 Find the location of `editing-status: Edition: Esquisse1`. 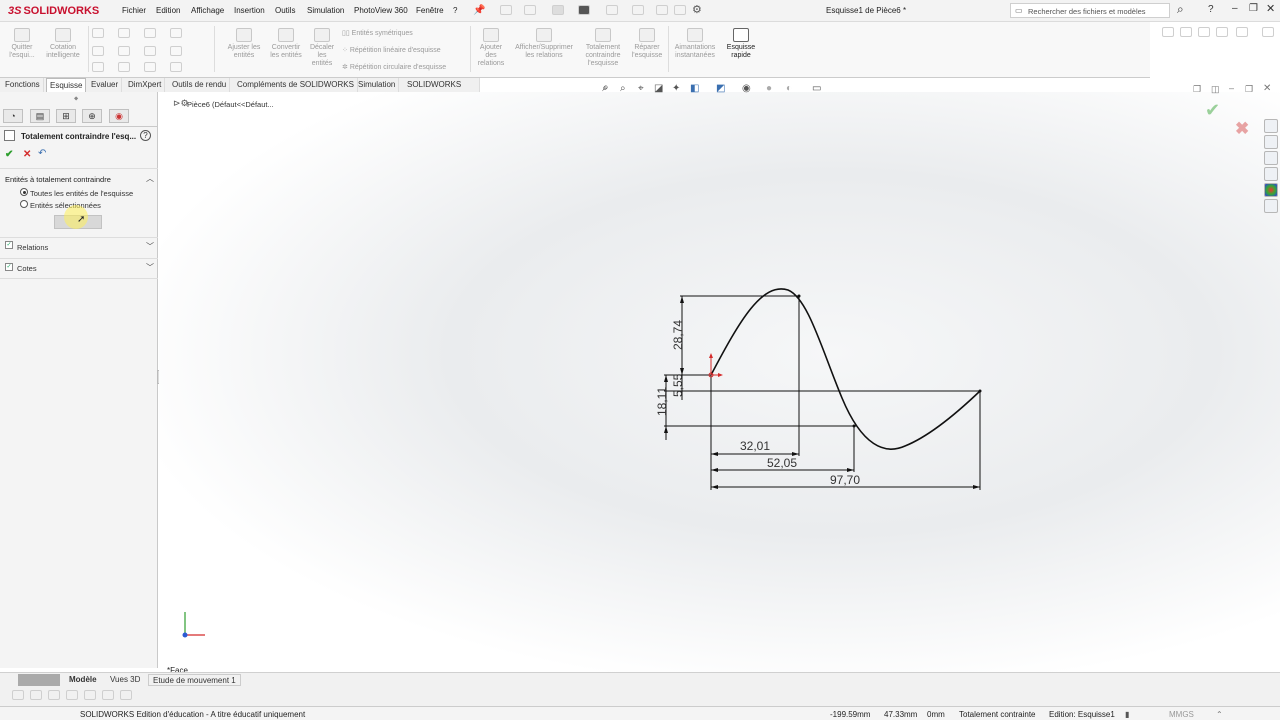

editing-status: Edition: Esquisse1 is located at coordinates (1082, 714).